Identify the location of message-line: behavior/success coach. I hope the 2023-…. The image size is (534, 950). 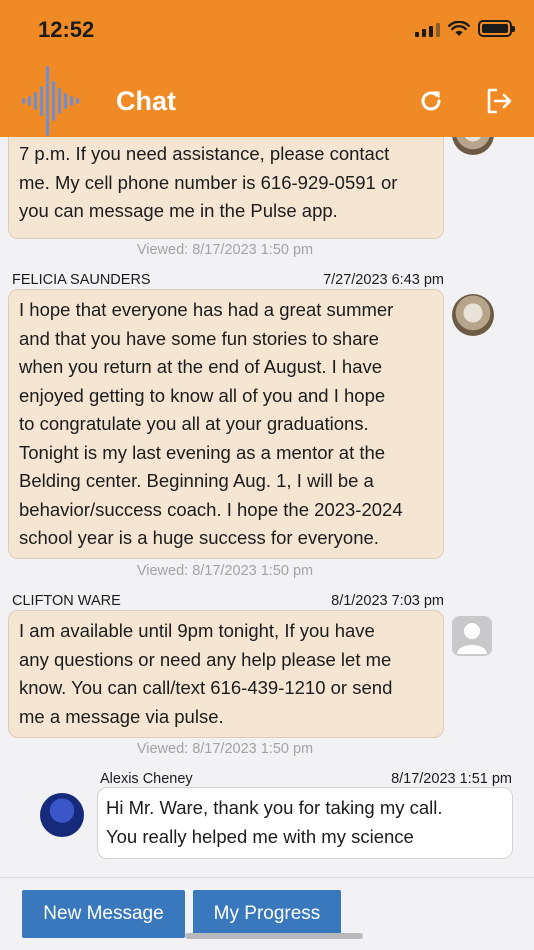
(211, 509).